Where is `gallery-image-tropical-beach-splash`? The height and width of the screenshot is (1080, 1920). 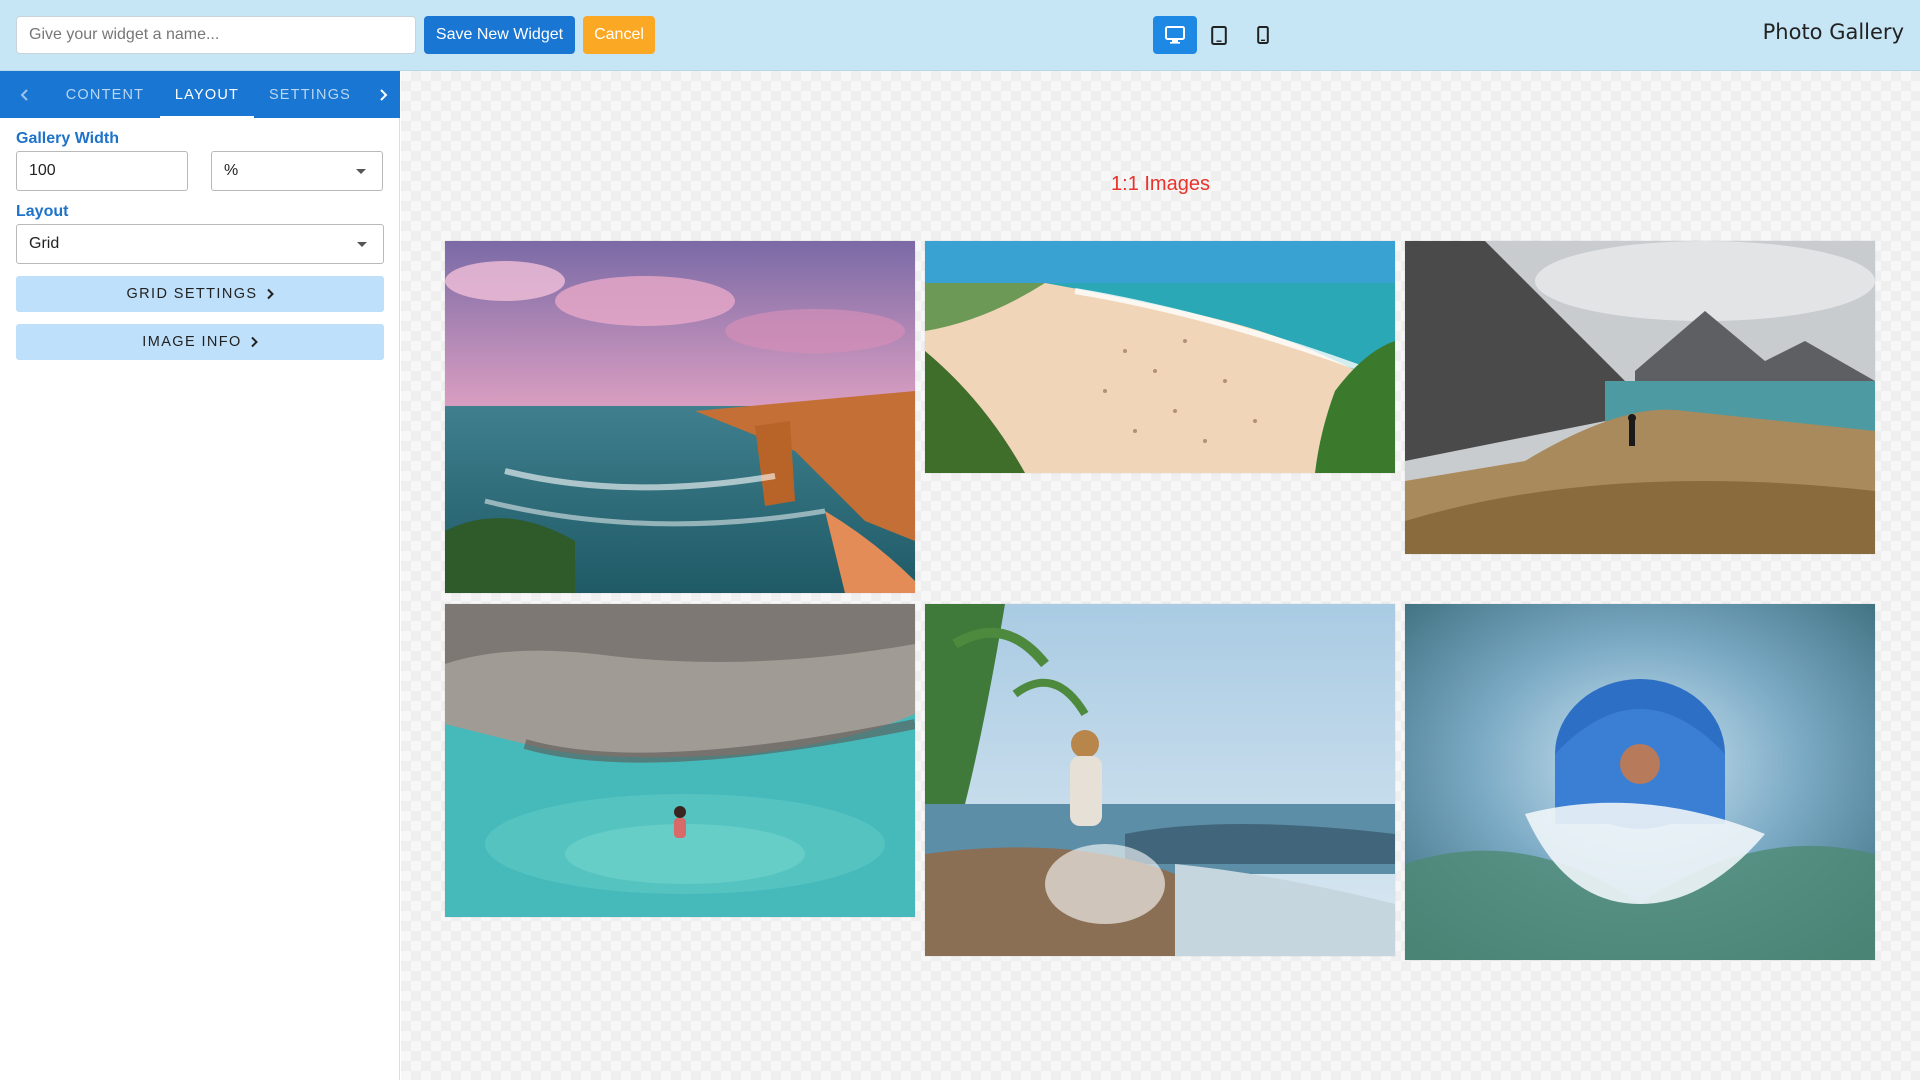 gallery-image-tropical-beach-splash is located at coordinates (1160, 780).